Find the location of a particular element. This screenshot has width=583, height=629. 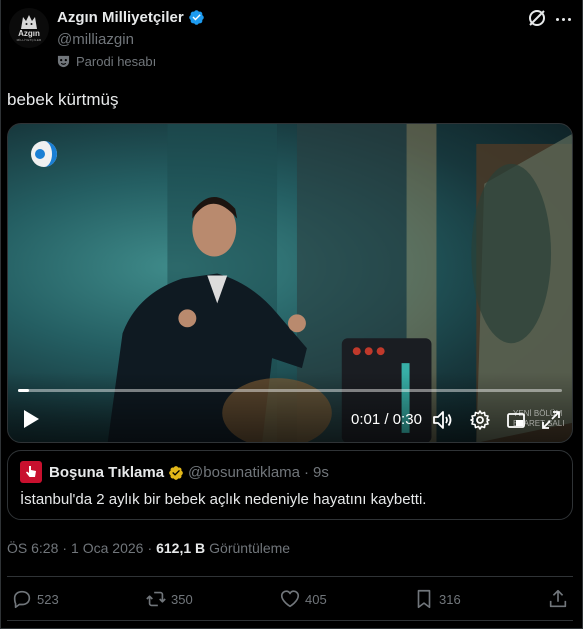

bookmark-icon is located at coordinates (424, 599).